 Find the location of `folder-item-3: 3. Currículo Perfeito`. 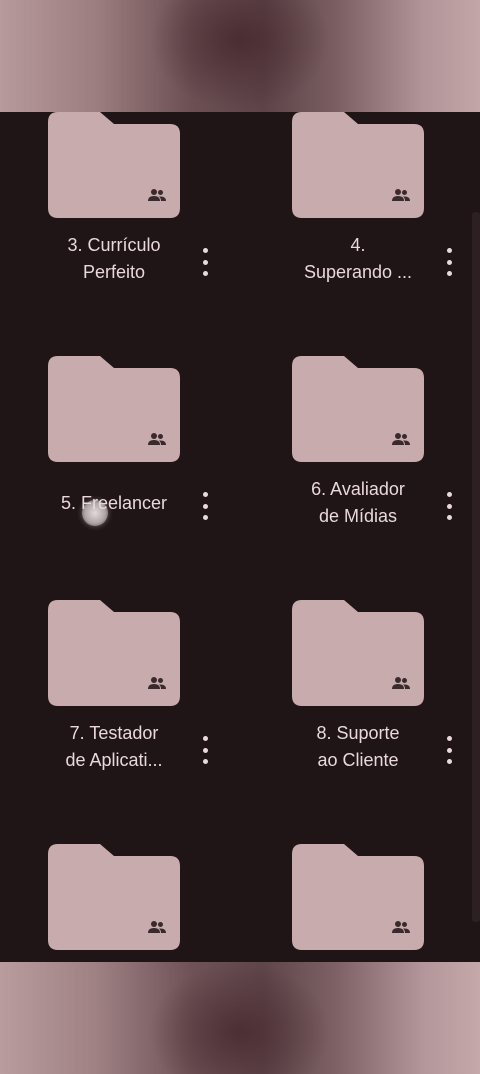

folder-item-3: 3. Currículo Perfeito is located at coordinates (148, 232).